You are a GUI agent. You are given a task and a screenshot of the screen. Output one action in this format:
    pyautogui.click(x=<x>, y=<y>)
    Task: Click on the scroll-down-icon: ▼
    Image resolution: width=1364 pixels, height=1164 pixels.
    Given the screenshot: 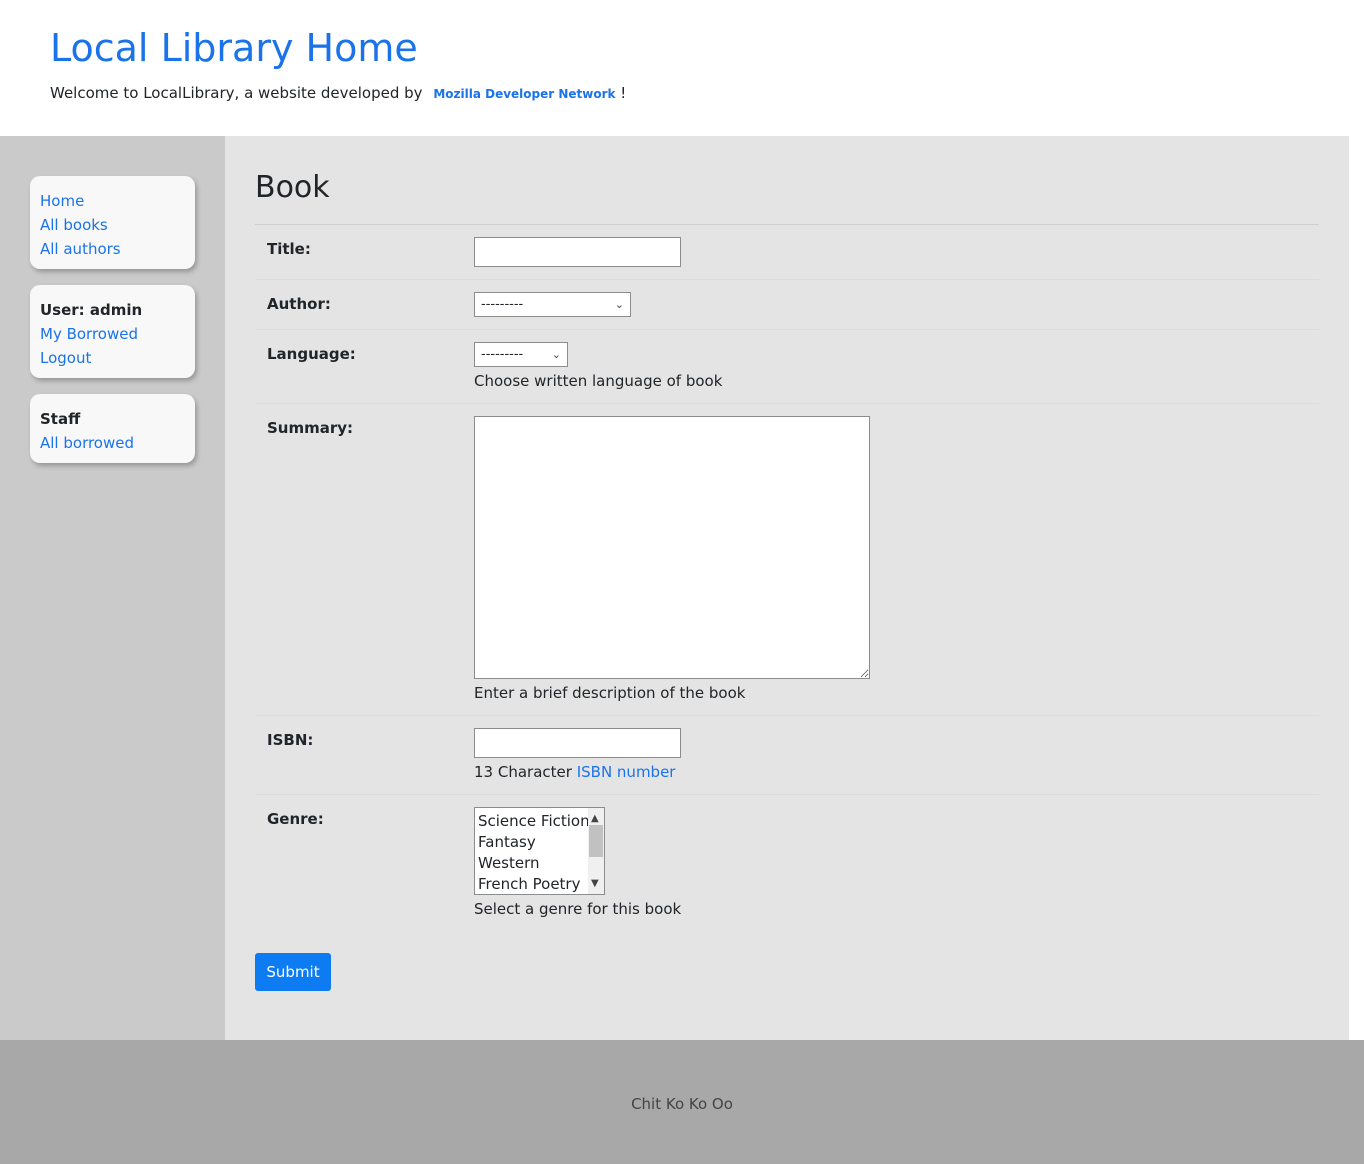 What is the action you would take?
    pyautogui.click(x=595, y=883)
    